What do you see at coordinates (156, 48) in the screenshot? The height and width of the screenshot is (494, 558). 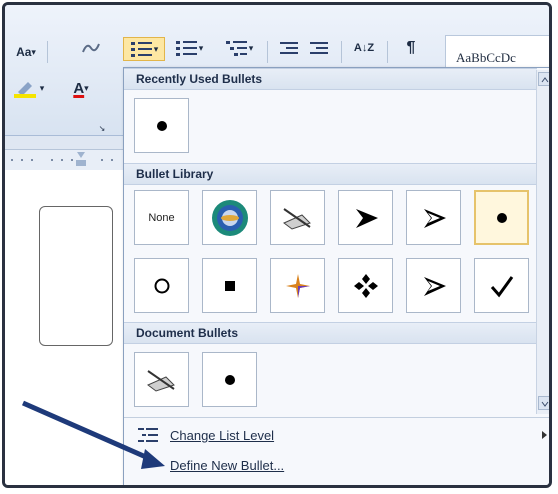 I see `chevron-down-icon: ▾` at bounding box center [156, 48].